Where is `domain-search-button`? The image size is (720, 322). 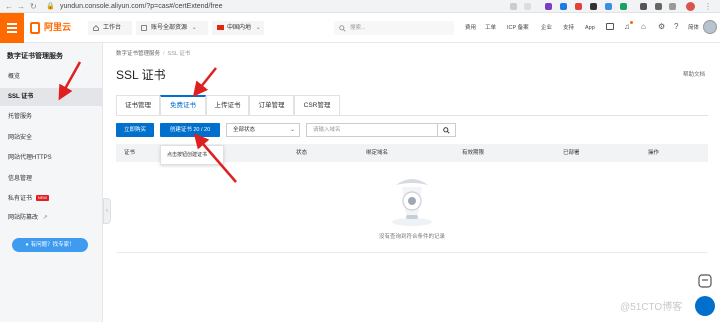
domain-search-button is located at coordinates (447, 130).